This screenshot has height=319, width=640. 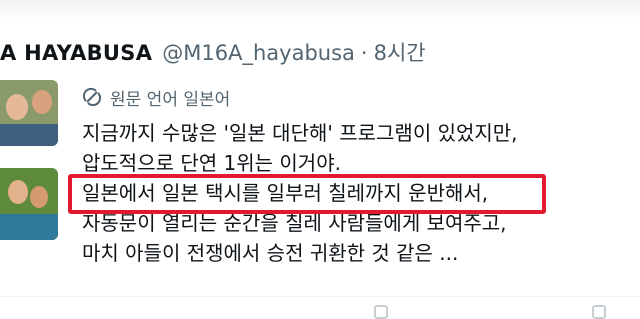 I want to click on tweet-header: A HAYABUSA @M16A_hayabusa · 8시간, so click(x=213, y=53).